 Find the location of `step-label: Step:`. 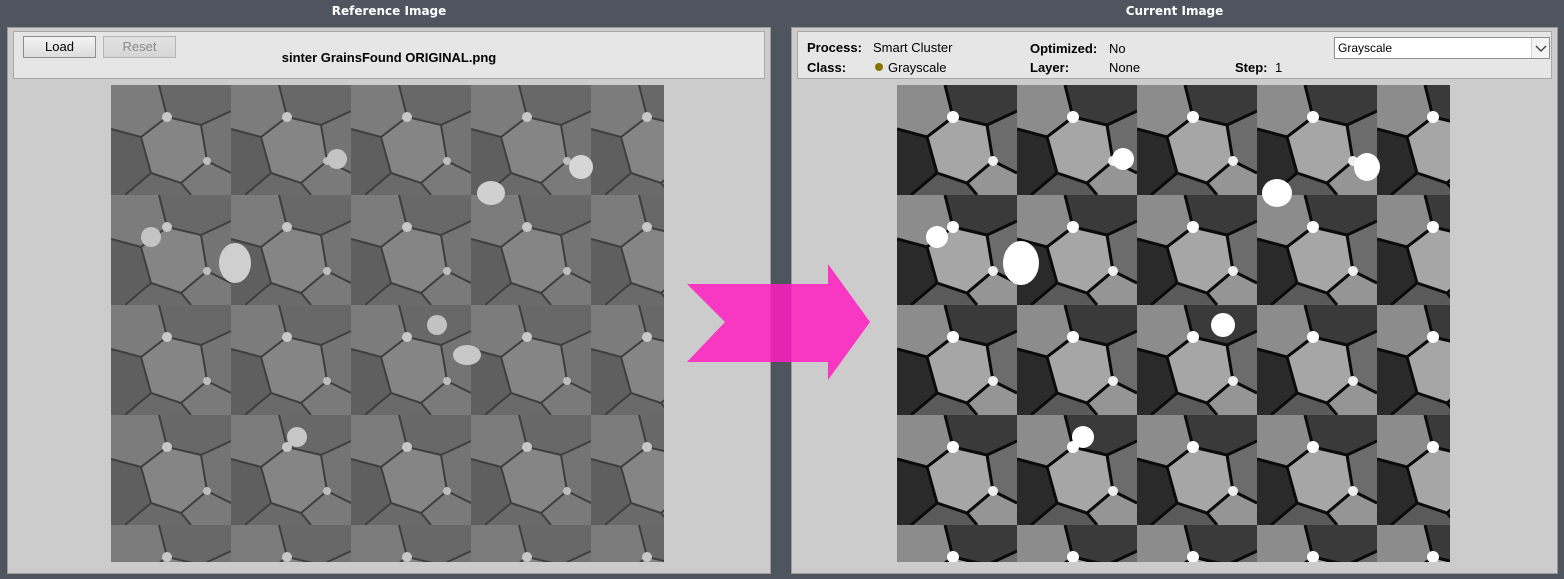

step-label: Step: is located at coordinates (1251, 67).